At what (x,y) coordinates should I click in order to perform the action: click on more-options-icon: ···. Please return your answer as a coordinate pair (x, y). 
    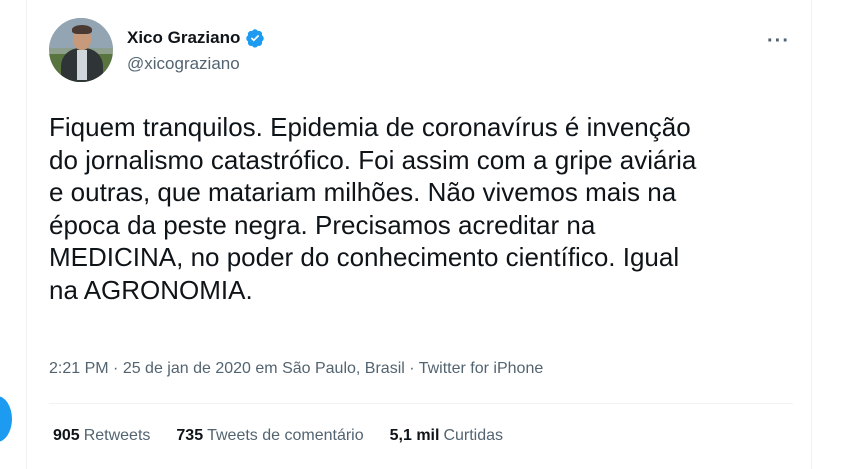
    Looking at the image, I should click on (778, 41).